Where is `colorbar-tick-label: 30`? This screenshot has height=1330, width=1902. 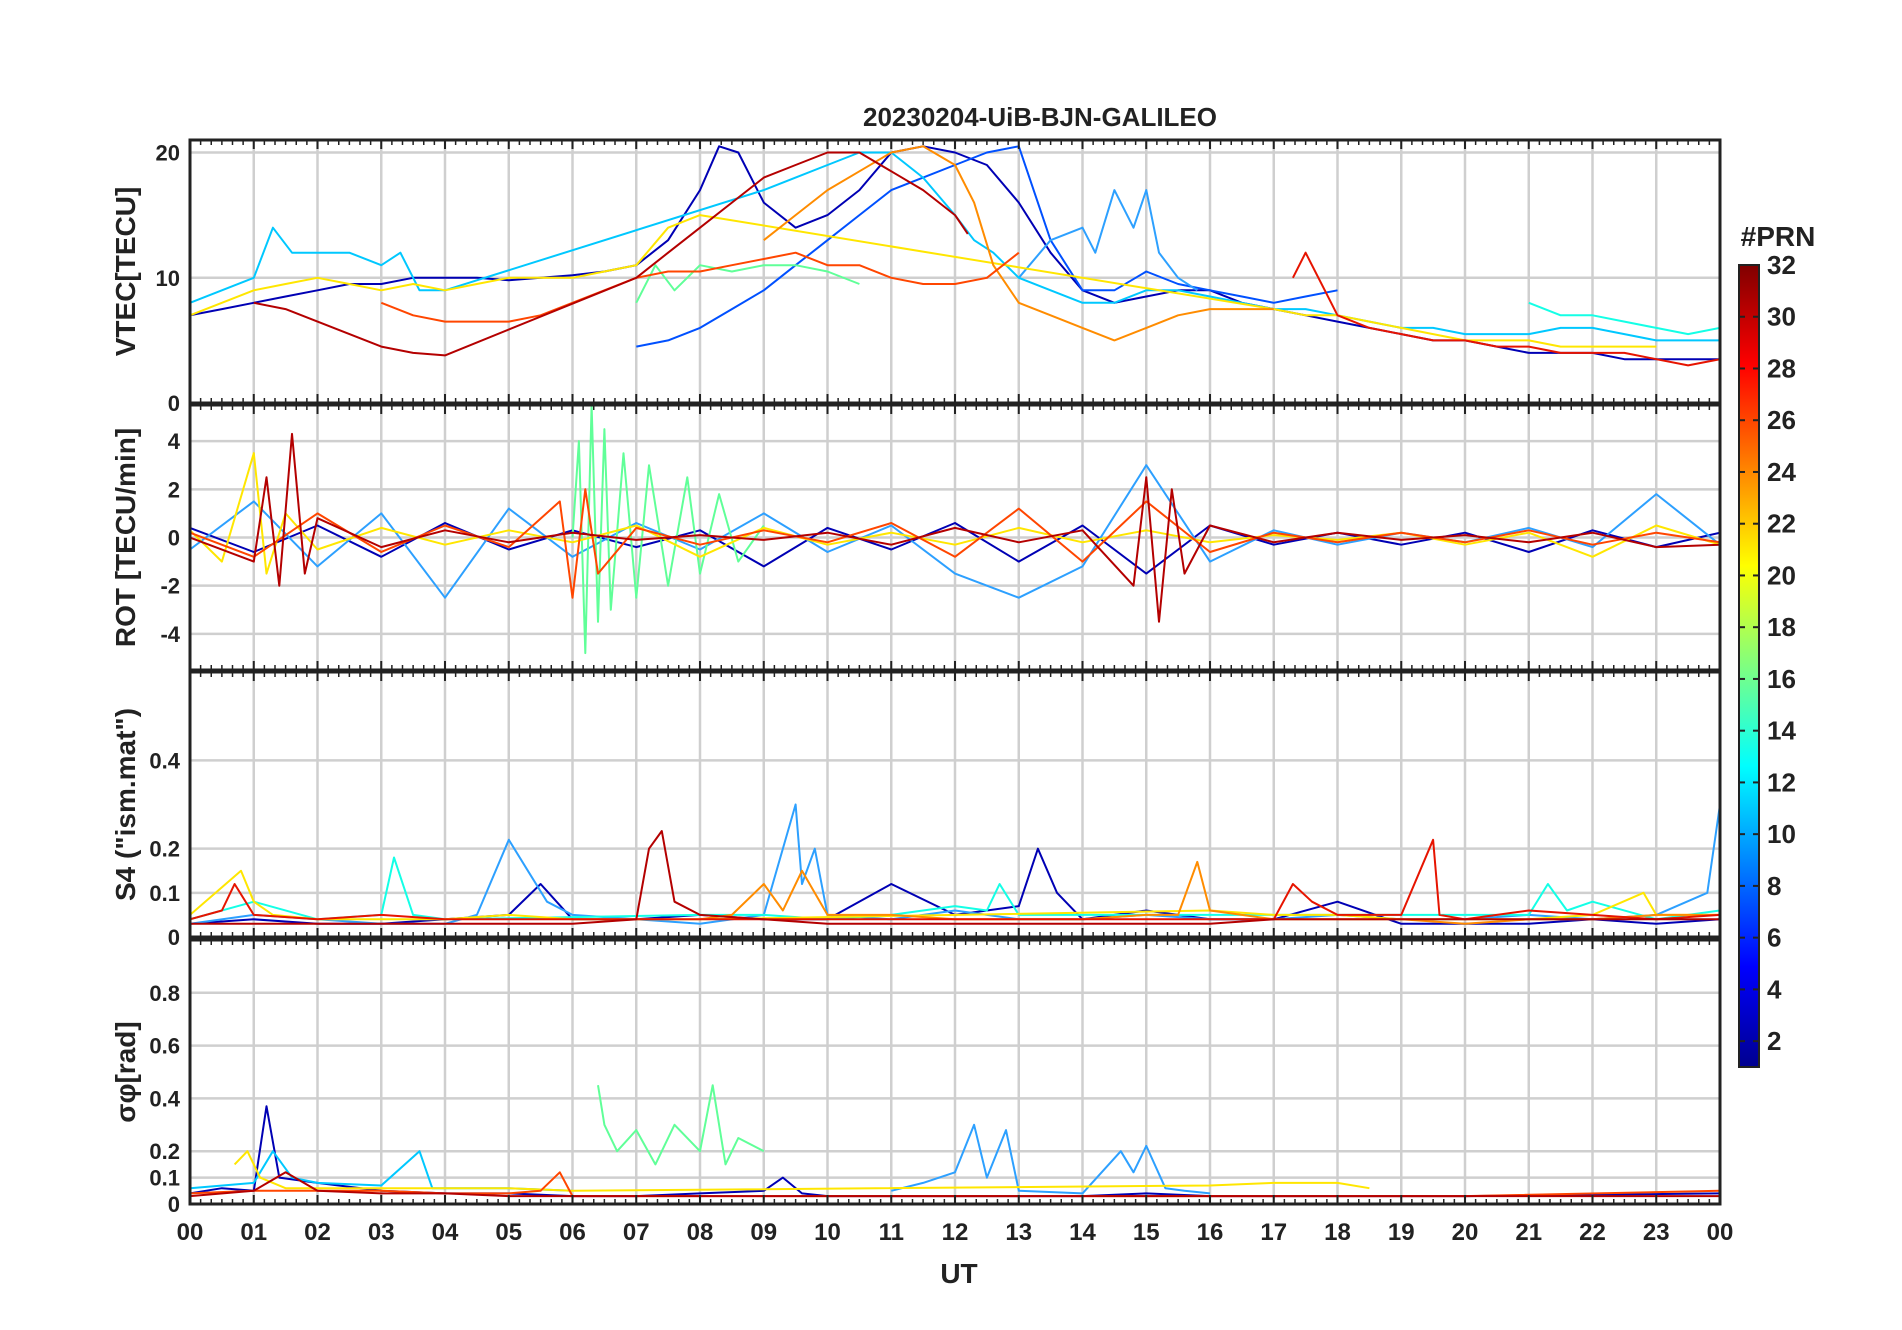
colorbar-tick-label: 30 is located at coordinates (1781, 317).